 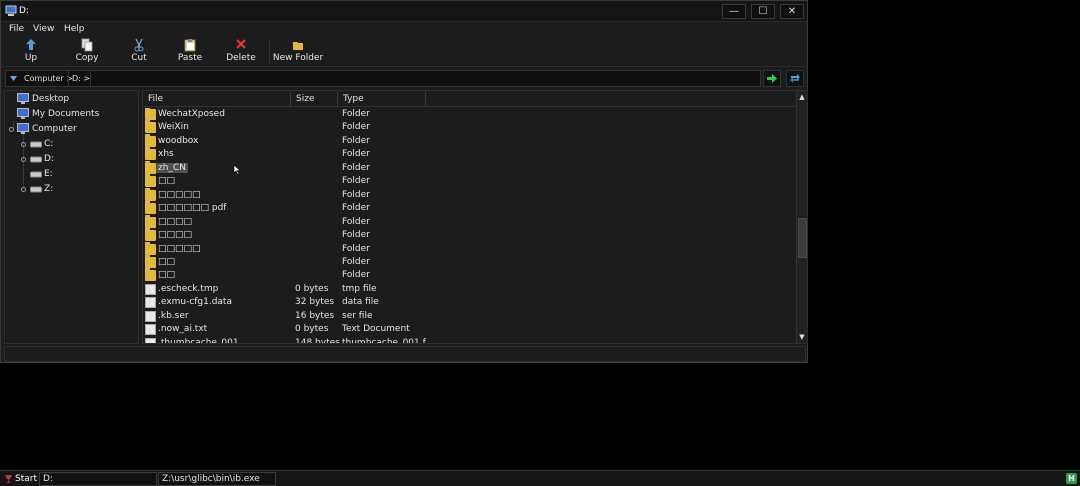 What do you see at coordinates (470, 127) in the screenshot?
I see `file-row: WeiXin Folder` at bounding box center [470, 127].